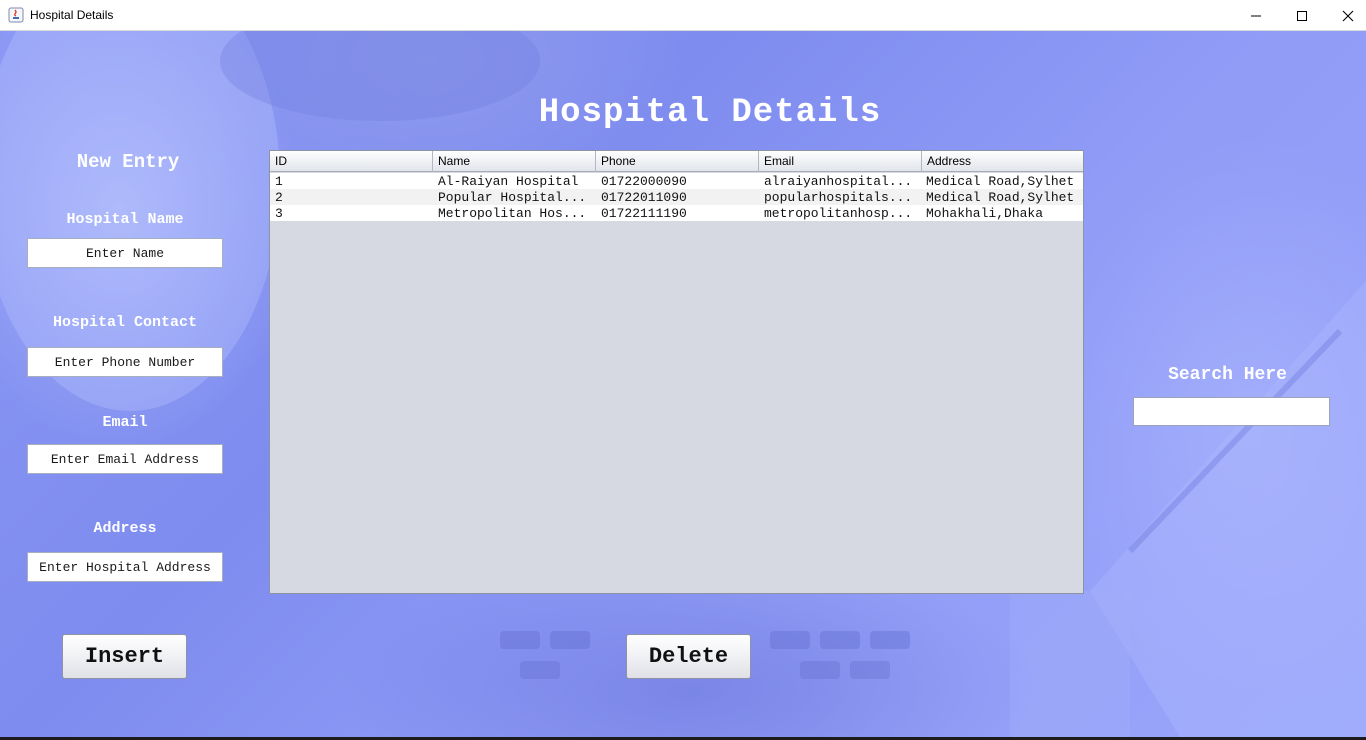 The image size is (1366, 740). What do you see at coordinates (125, 219) in the screenshot?
I see `hospital-name-label: Hospital Name` at bounding box center [125, 219].